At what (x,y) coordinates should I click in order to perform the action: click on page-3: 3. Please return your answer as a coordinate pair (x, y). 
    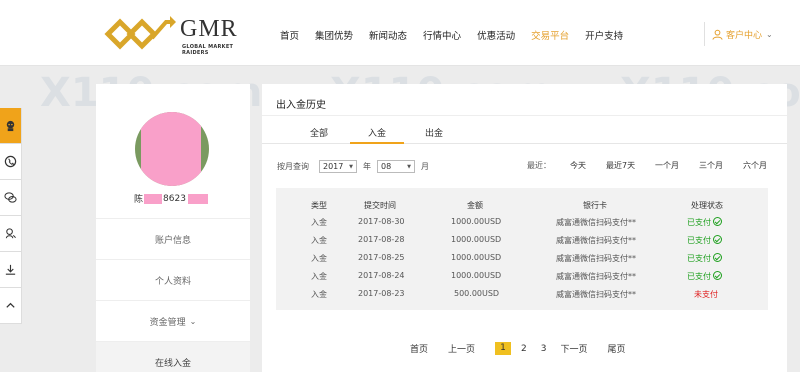
    Looking at the image, I should click on (544, 349).